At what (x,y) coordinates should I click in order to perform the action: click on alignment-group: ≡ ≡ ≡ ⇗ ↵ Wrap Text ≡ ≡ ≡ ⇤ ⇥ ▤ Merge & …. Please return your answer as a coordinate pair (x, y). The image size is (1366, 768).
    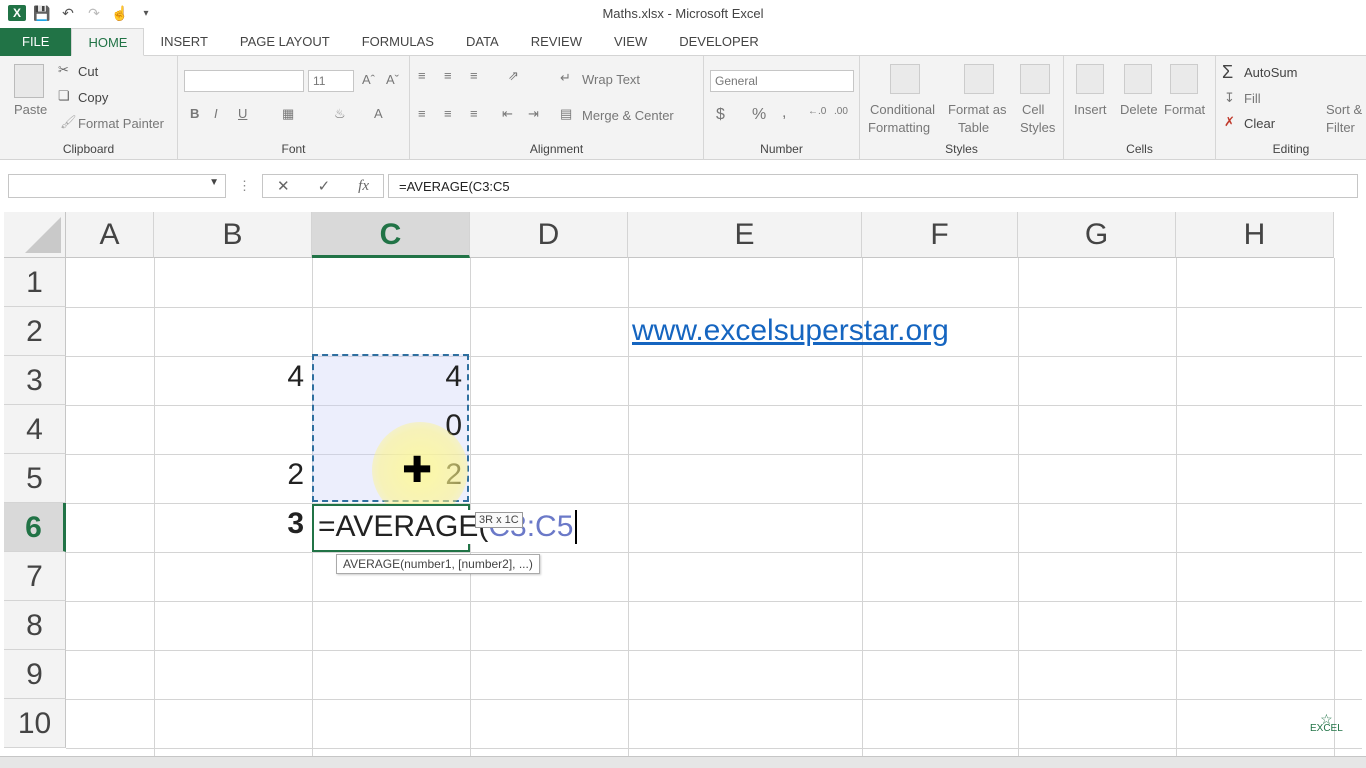
    Looking at the image, I should click on (557, 108).